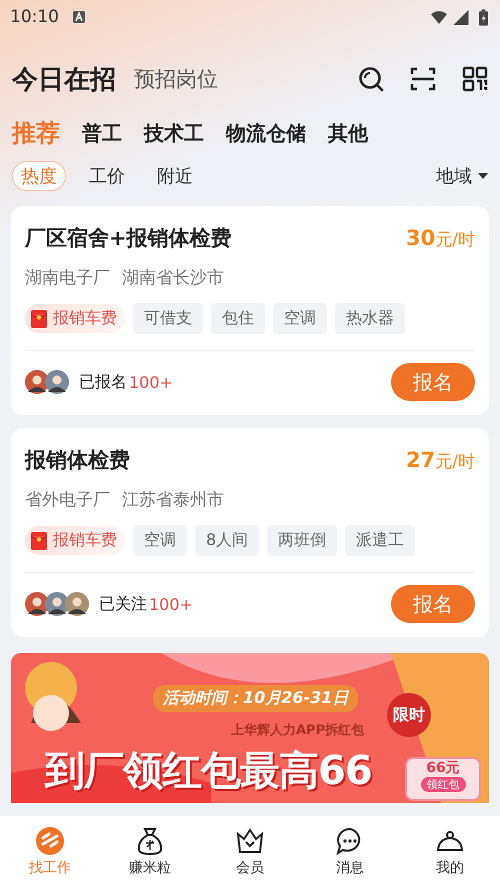 This screenshot has width=500, height=888. I want to click on reward-amount: 66元, so click(443, 768).